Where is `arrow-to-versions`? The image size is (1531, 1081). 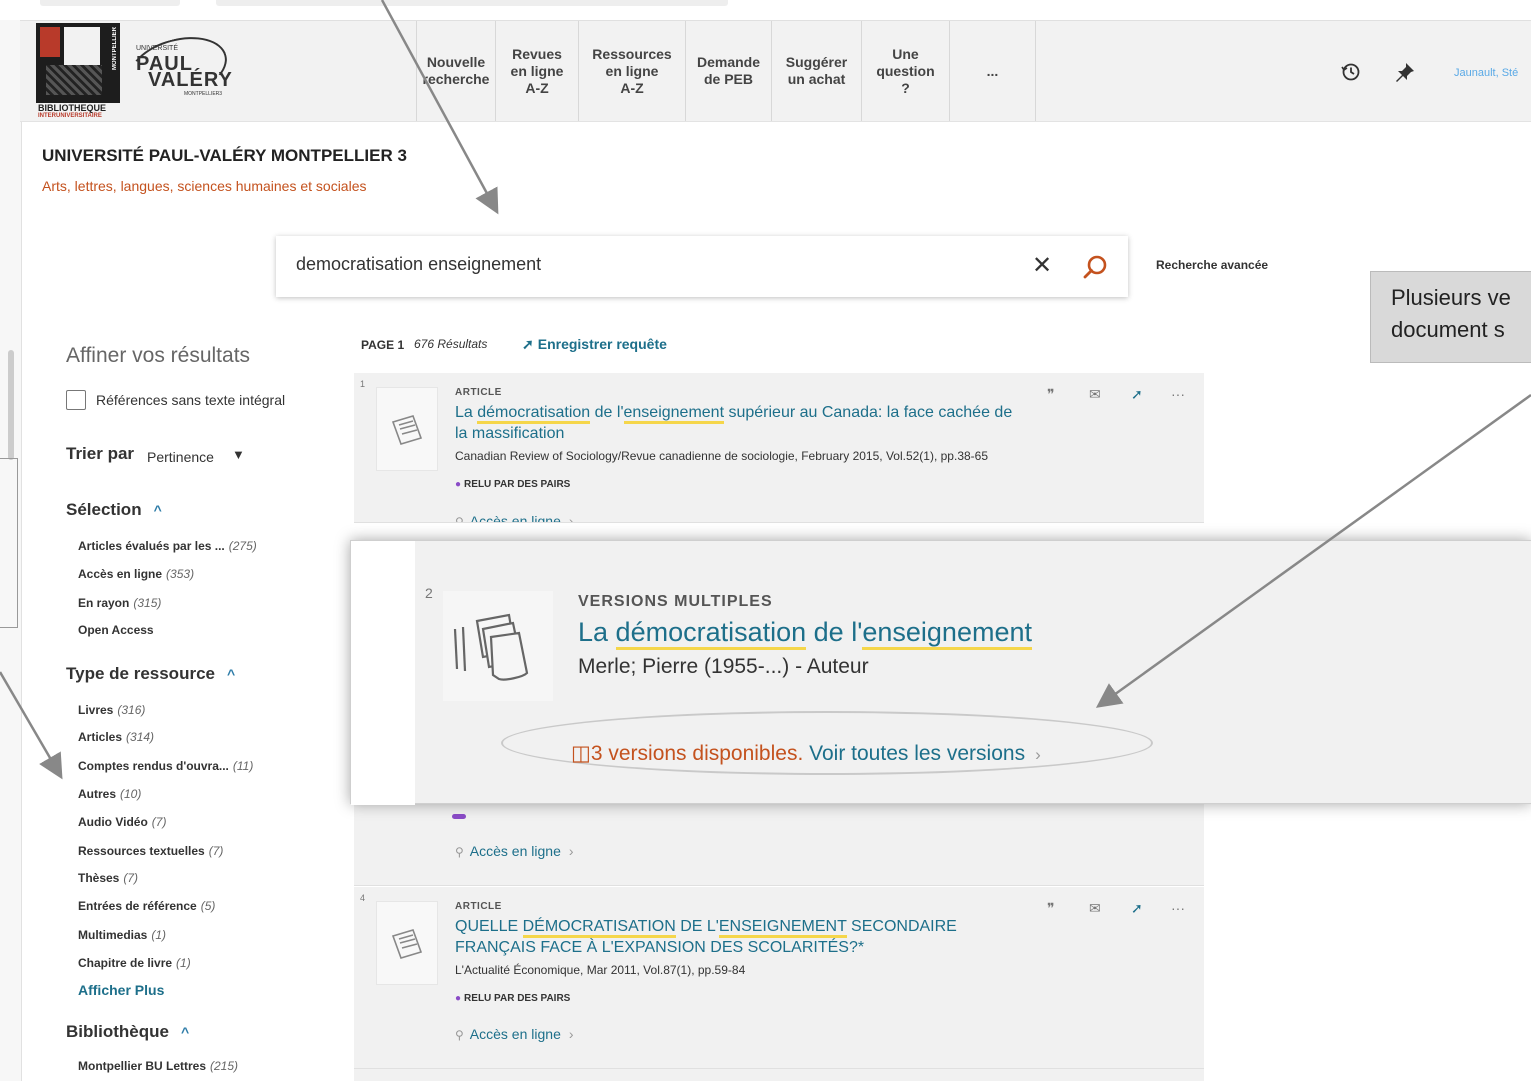 arrow-to-versions is located at coordinates (1313, 550).